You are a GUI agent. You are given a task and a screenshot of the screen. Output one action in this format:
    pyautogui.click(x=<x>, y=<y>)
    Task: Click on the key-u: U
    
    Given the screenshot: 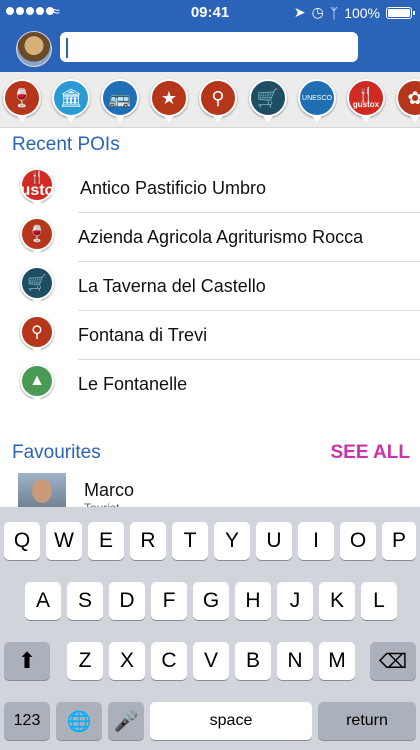 What is the action you would take?
    pyautogui.click(x=274, y=541)
    